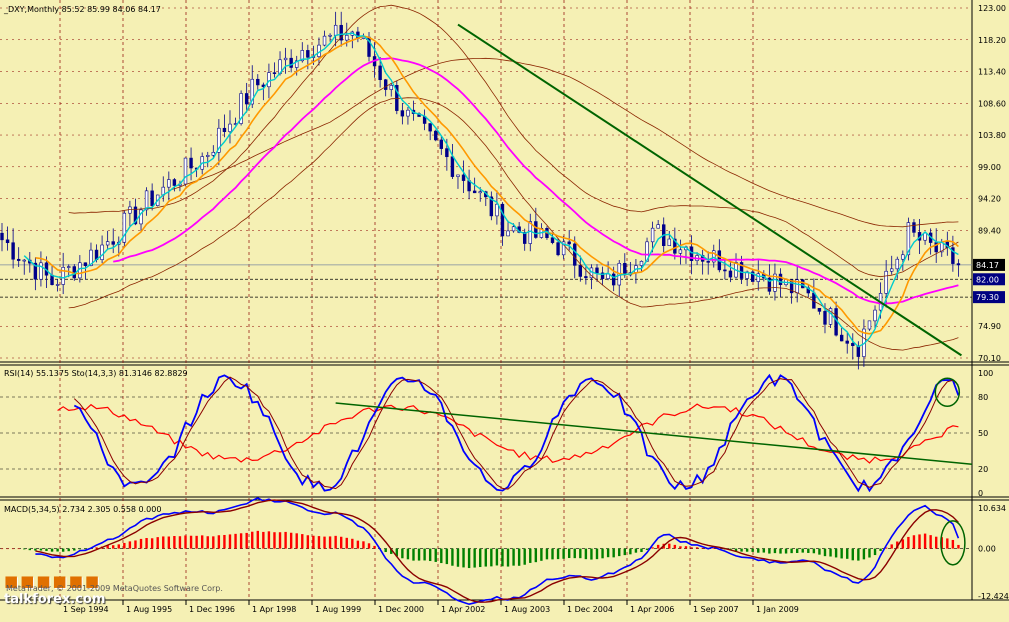 This screenshot has width=1009, height=622. What do you see at coordinates (987, 265) in the screenshot?
I see `price-tag: 84.17` at bounding box center [987, 265].